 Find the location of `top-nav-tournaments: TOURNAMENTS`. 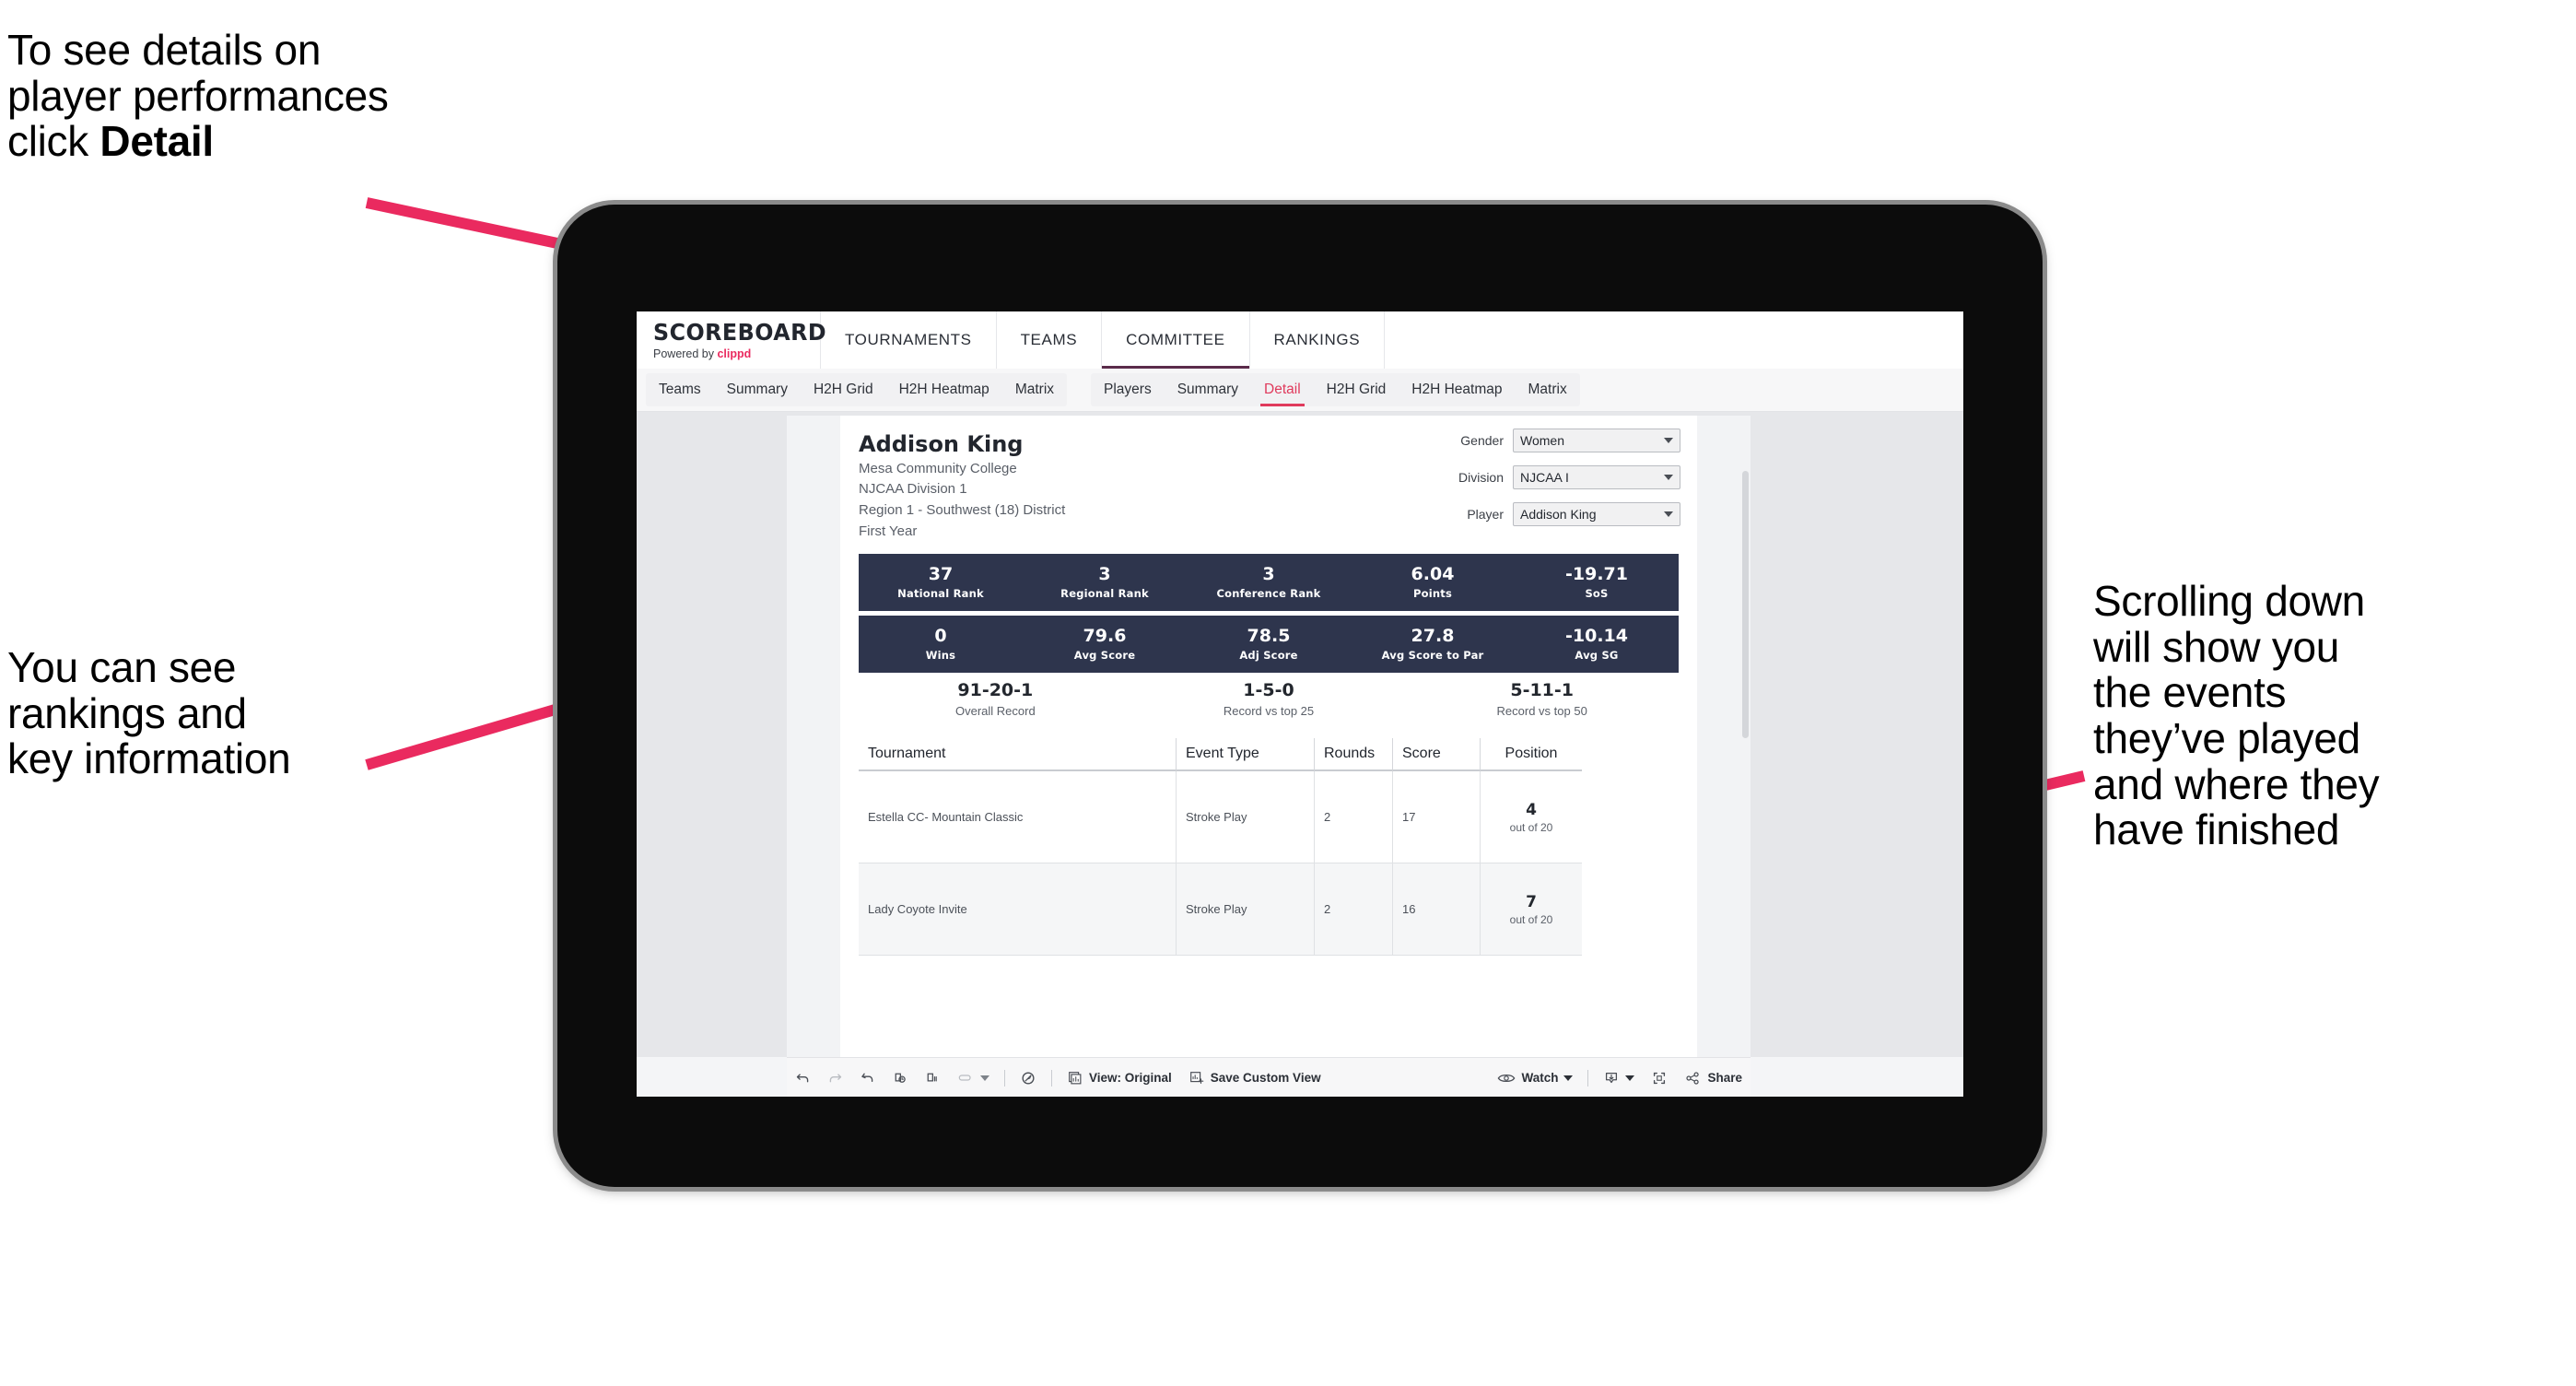

top-nav-tournaments: TOURNAMENTS is located at coordinates (909, 340).